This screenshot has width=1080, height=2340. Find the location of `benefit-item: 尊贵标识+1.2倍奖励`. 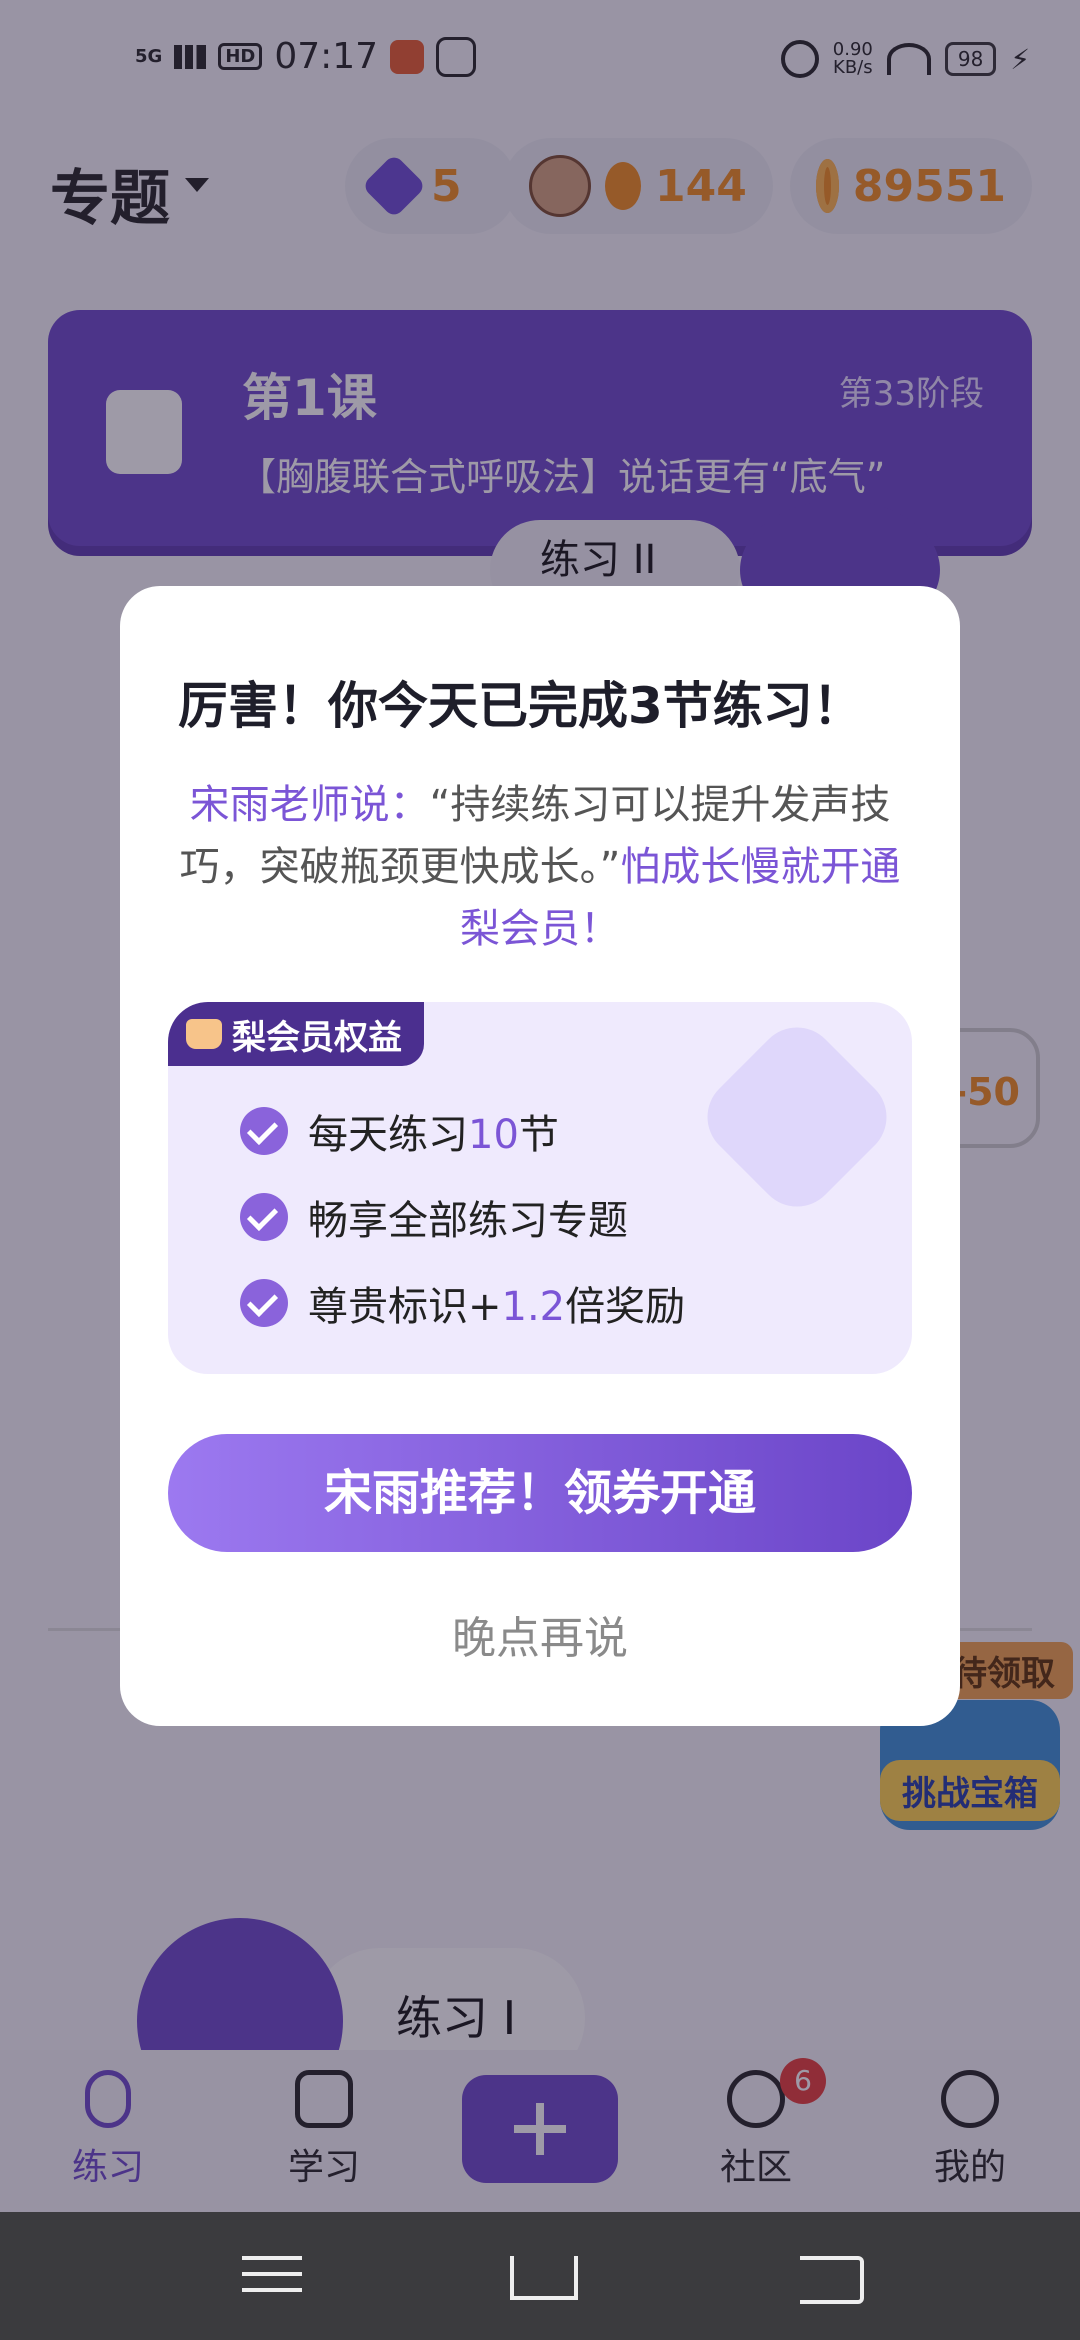

benefit-item: 尊贵标识+1.2倍奖励 is located at coordinates (462, 1303).